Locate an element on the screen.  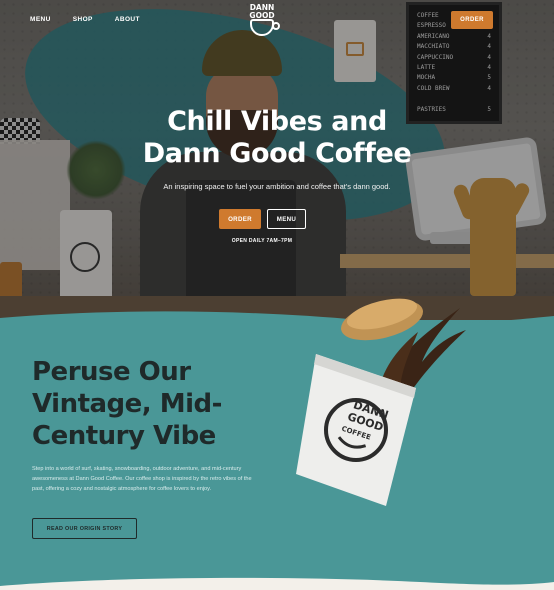
hero-order-button: ORDER is located at coordinates (240, 219).